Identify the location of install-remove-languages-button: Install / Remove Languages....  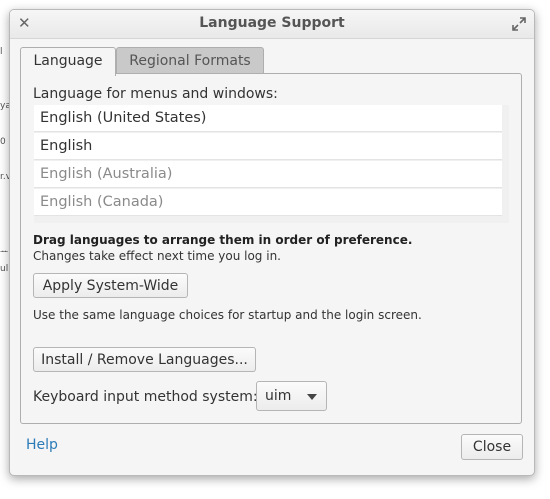
(144, 359).